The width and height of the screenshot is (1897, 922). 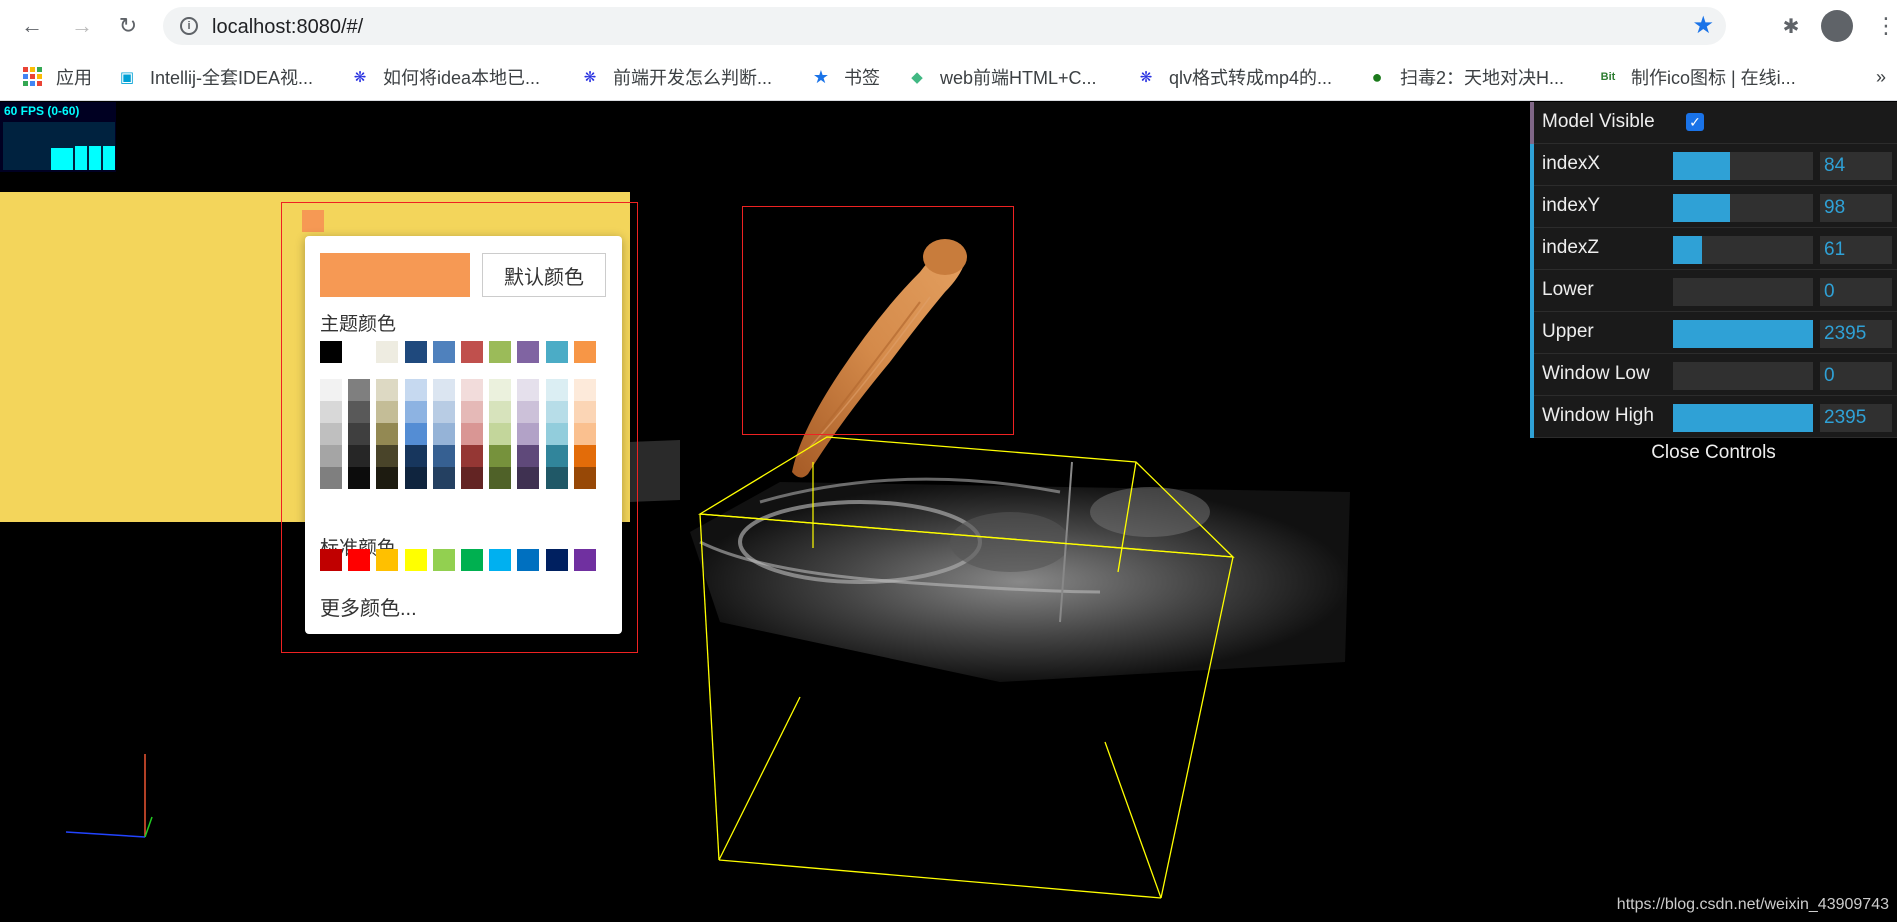 What do you see at coordinates (1856, 166) in the screenshot?
I see `number-input: 84` at bounding box center [1856, 166].